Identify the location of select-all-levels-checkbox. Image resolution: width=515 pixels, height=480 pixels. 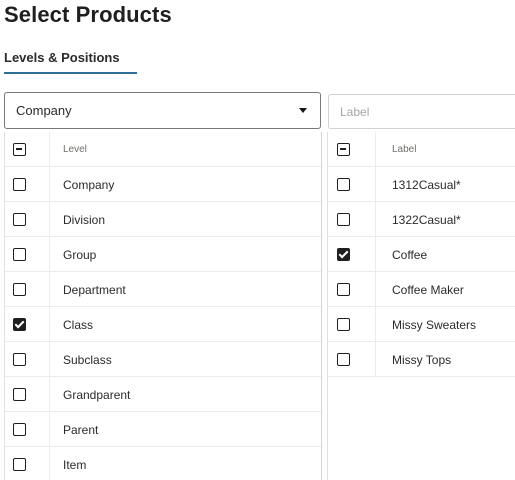
(19, 149).